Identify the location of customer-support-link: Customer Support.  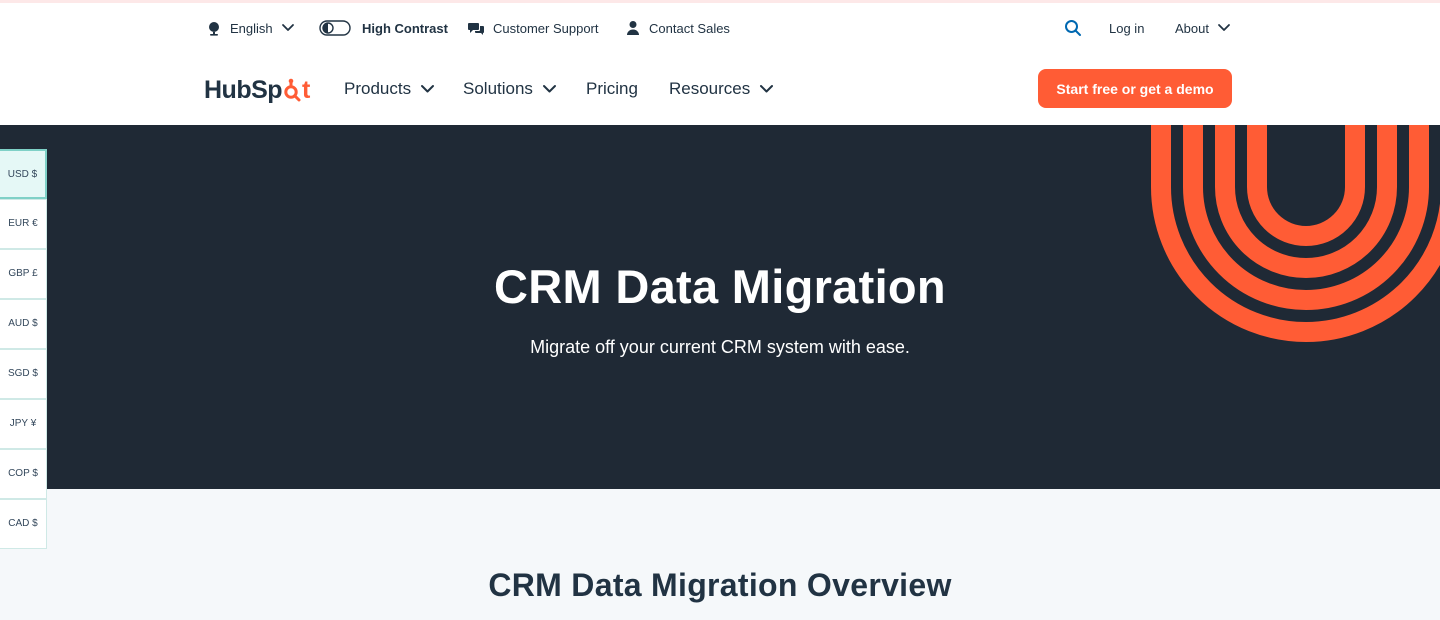
(533, 28).